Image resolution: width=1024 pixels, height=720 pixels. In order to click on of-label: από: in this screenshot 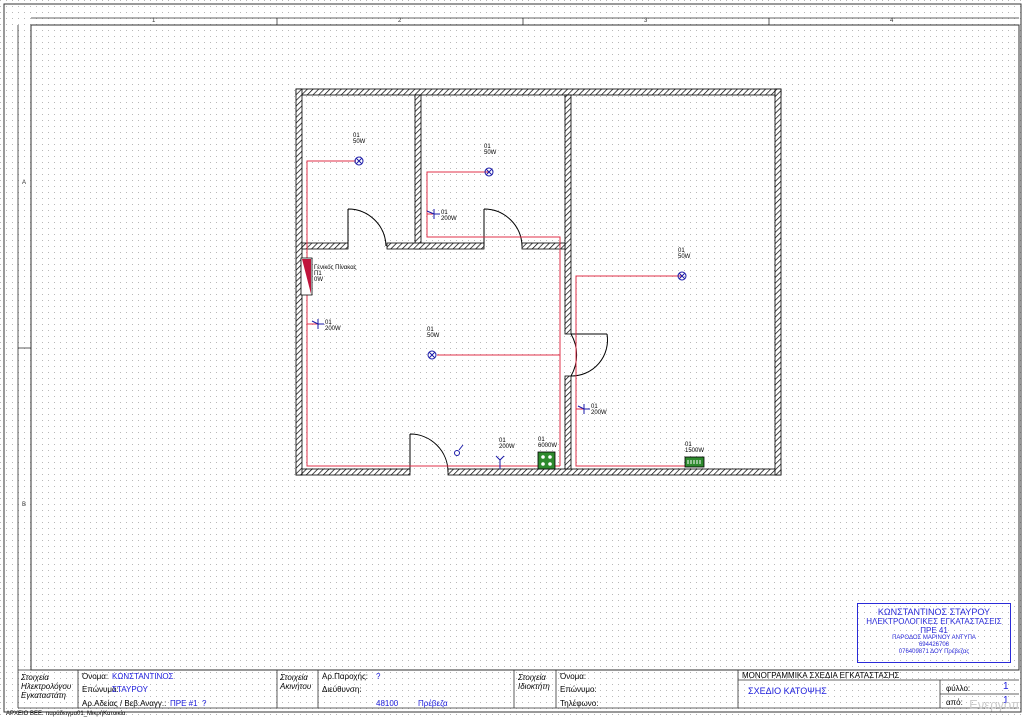, I will do `click(954, 702)`.